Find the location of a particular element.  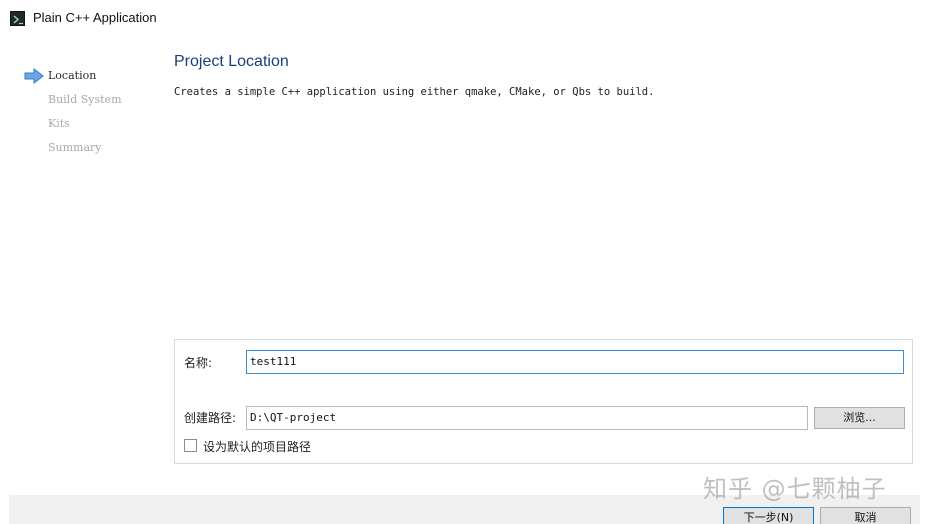

wizard-steps: Location Build System Kits Summary is located at coordinates (94, 114).